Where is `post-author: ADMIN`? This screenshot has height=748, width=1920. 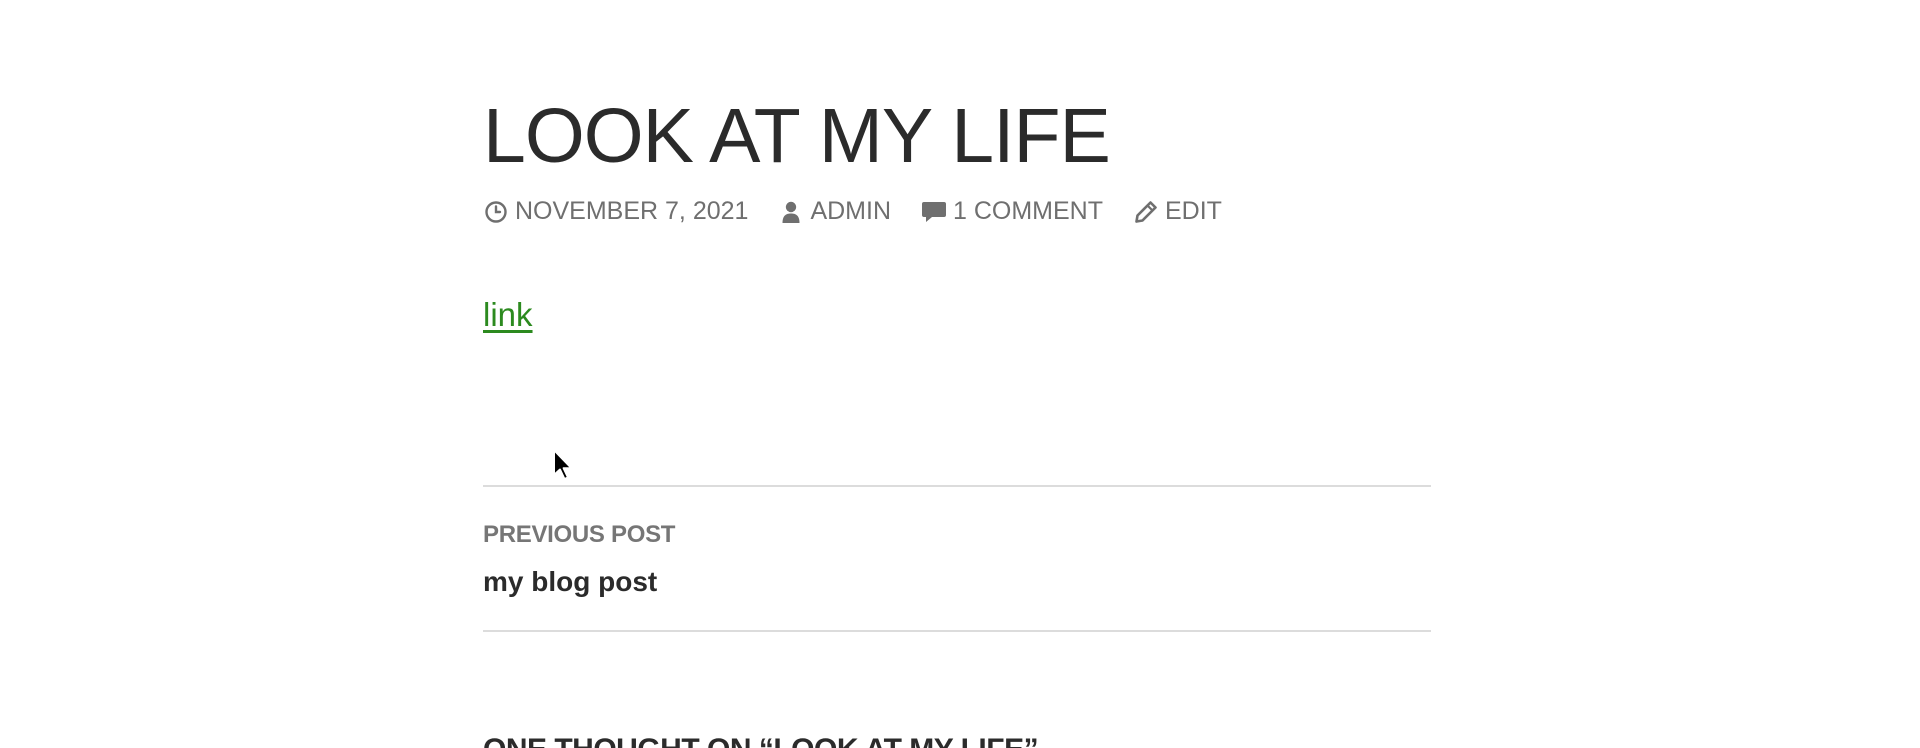
post-author: ADMIN is located at coordinates (850, 211).